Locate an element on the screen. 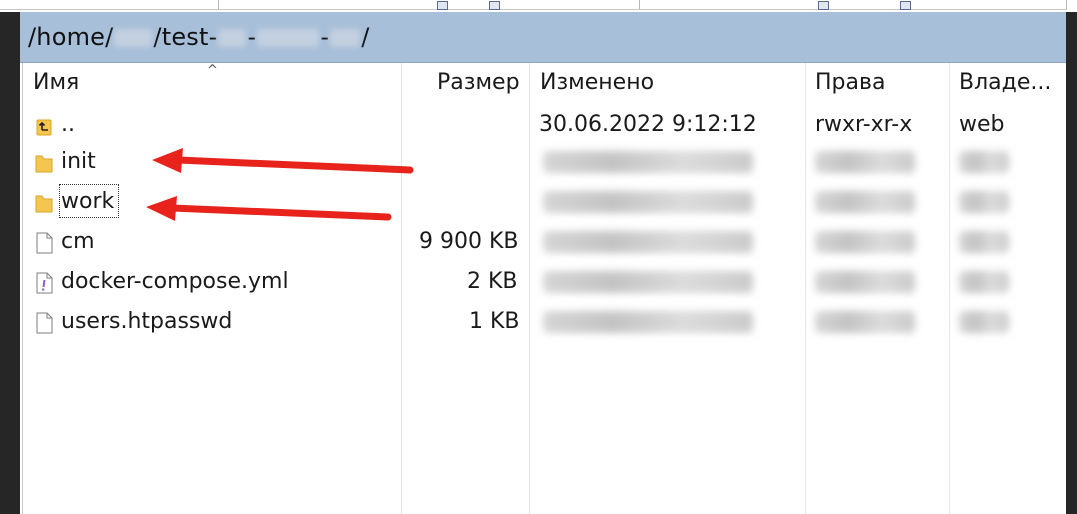  list-item: users.htpasswd 1 KB is located at coordinates (544, 323).